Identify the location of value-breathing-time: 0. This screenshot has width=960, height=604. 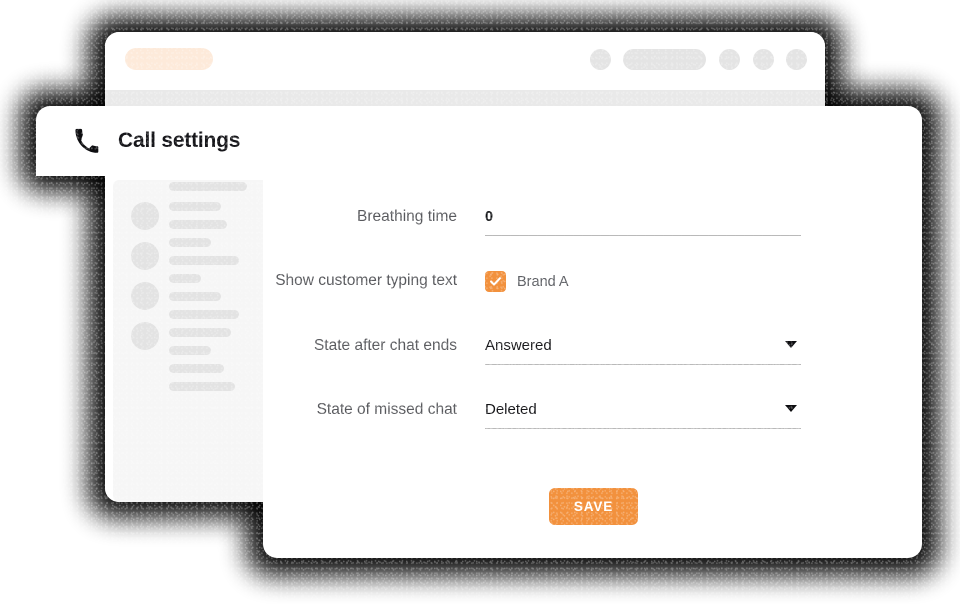
(643, 221).